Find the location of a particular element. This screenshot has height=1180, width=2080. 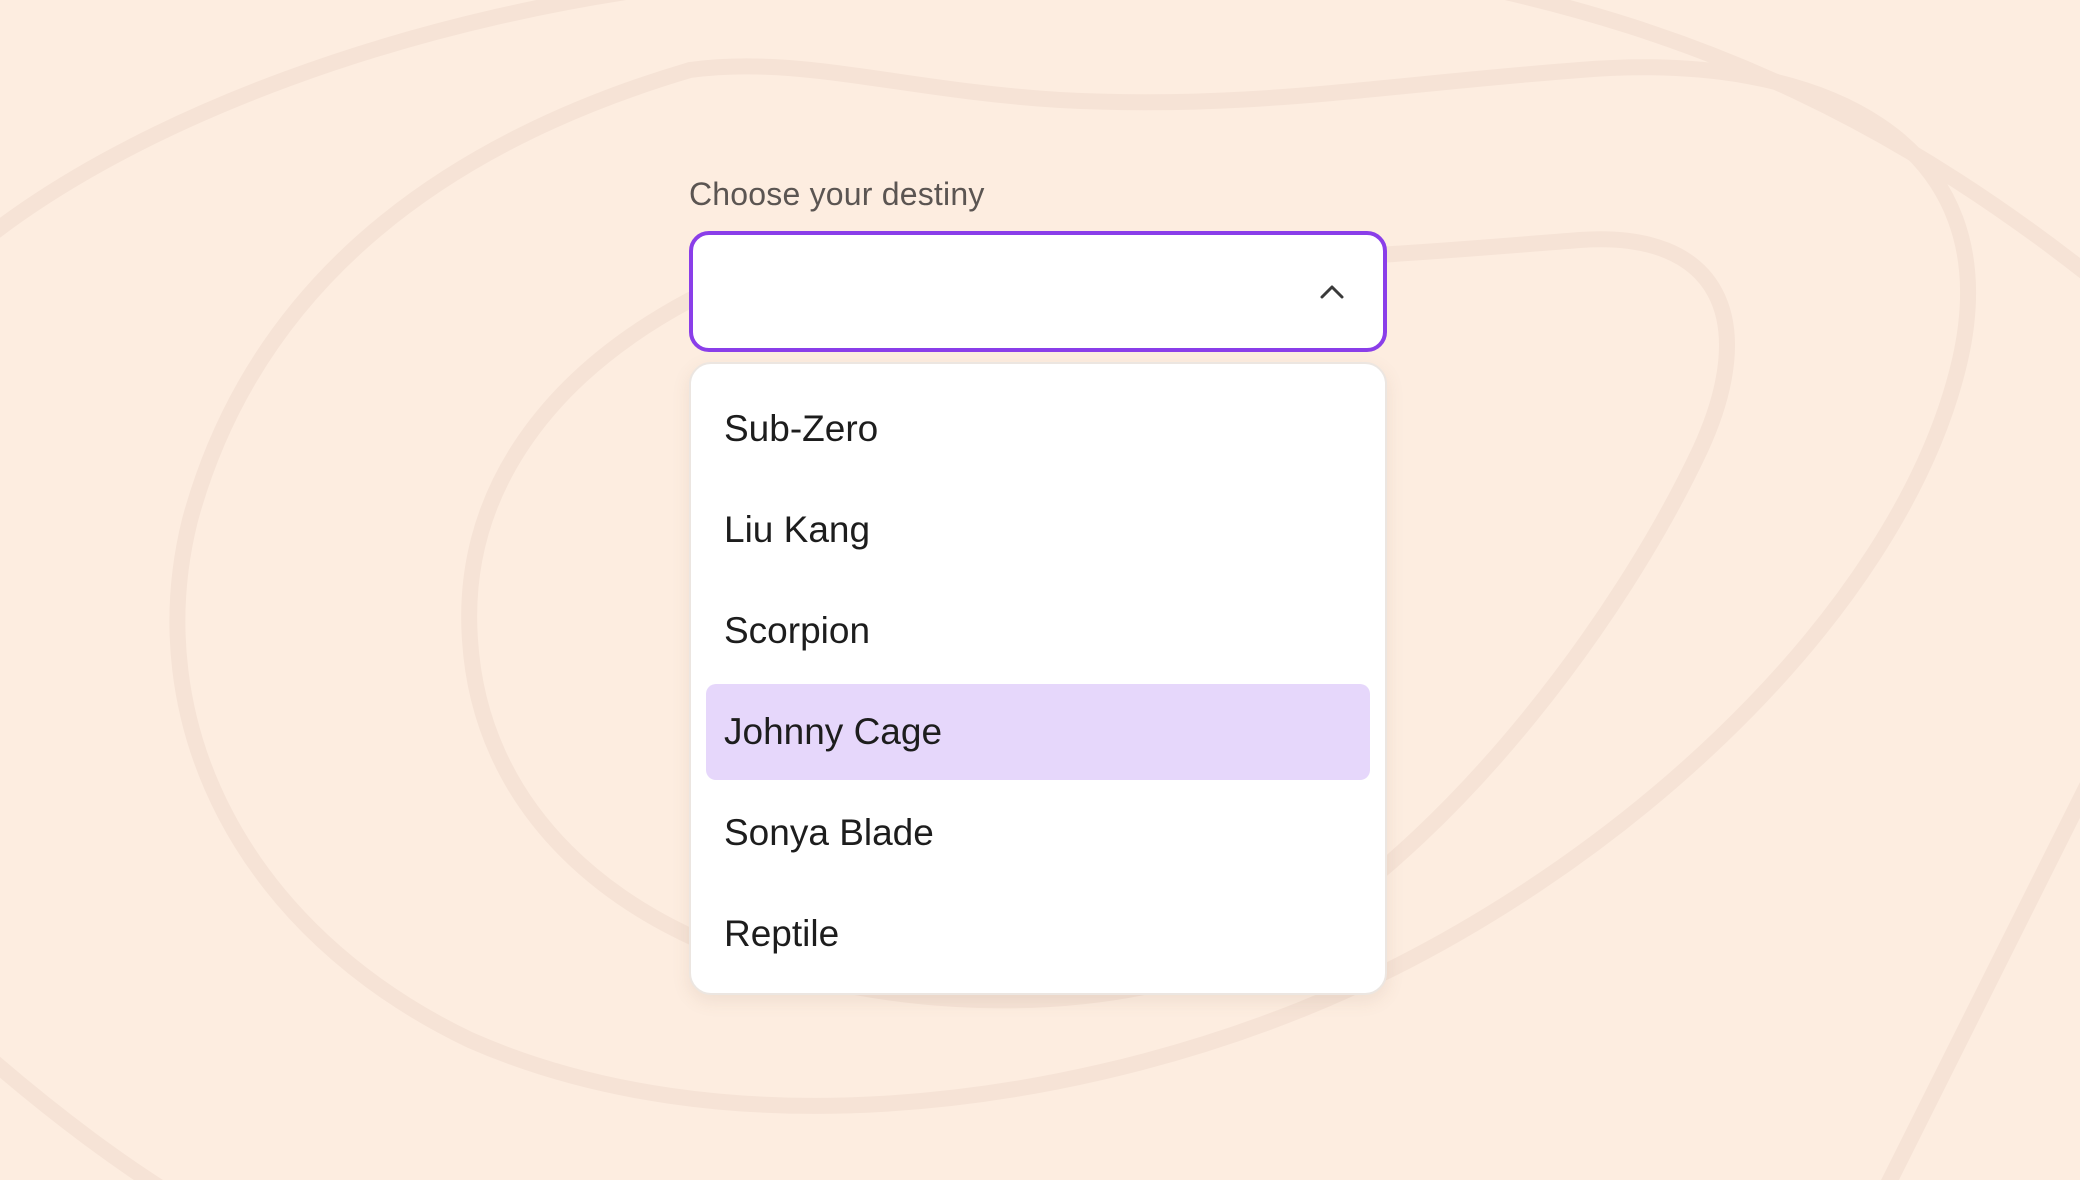

option-reptile: Reptile is located at coordinates (1038, 934).